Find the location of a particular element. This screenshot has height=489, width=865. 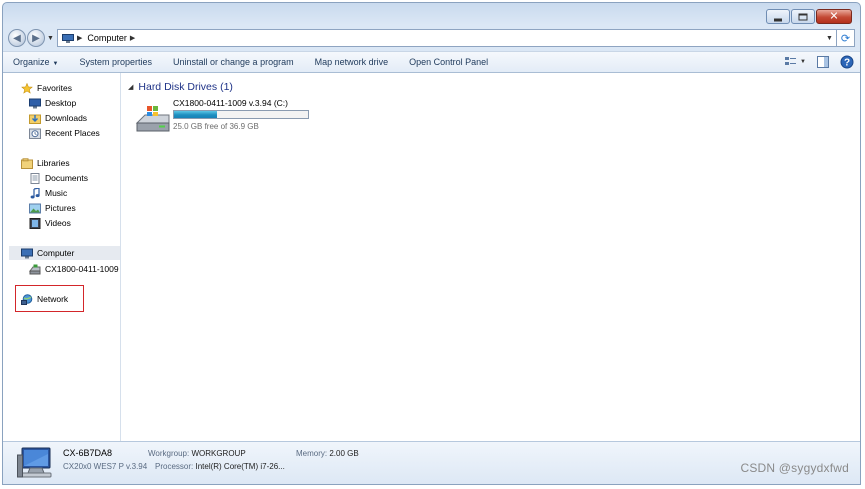

pictures-icon is located at coordinates (35, 208).